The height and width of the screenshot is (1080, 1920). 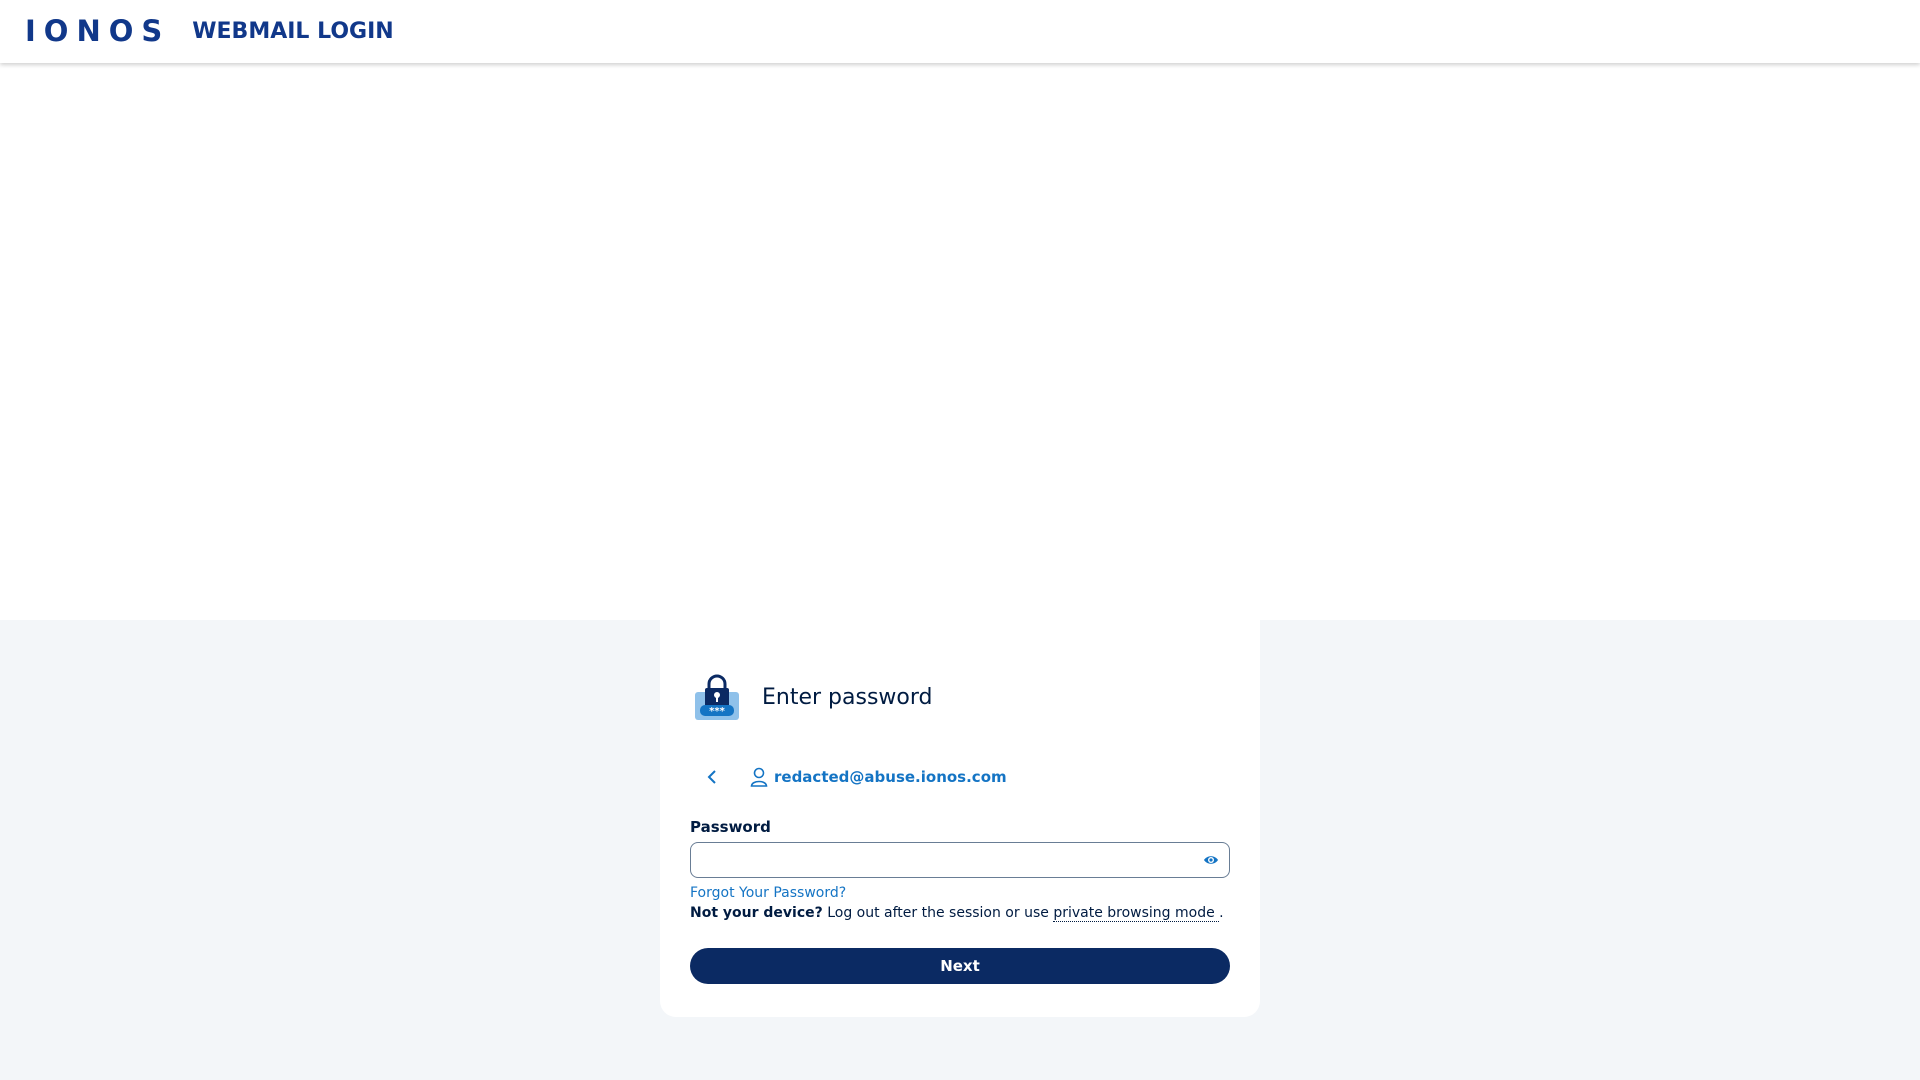 I want to click on ionos-logo: IONOS, so click(x=97, y=31).